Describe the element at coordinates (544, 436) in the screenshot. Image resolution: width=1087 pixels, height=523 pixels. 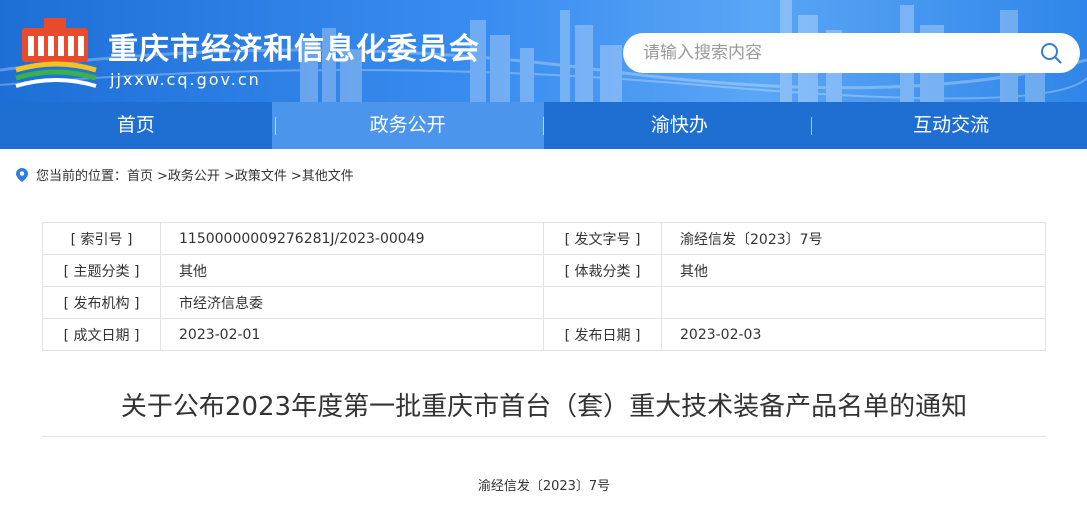
I see `title-divider` at that location.